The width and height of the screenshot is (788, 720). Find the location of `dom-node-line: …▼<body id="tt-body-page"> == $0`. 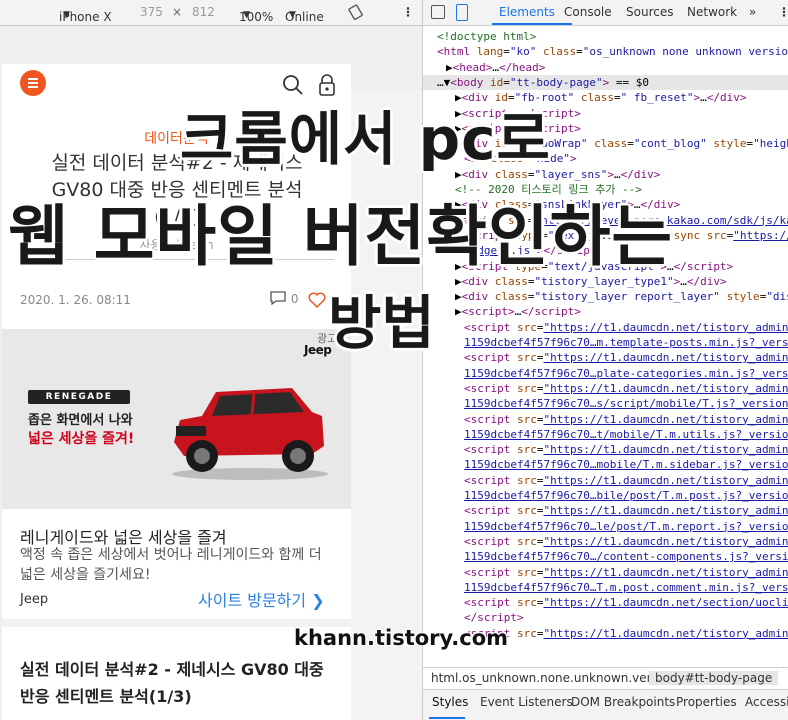

dom-node-line: …▼<body id="tt-body-page"> == $0 is located at coordinates (543, 82).